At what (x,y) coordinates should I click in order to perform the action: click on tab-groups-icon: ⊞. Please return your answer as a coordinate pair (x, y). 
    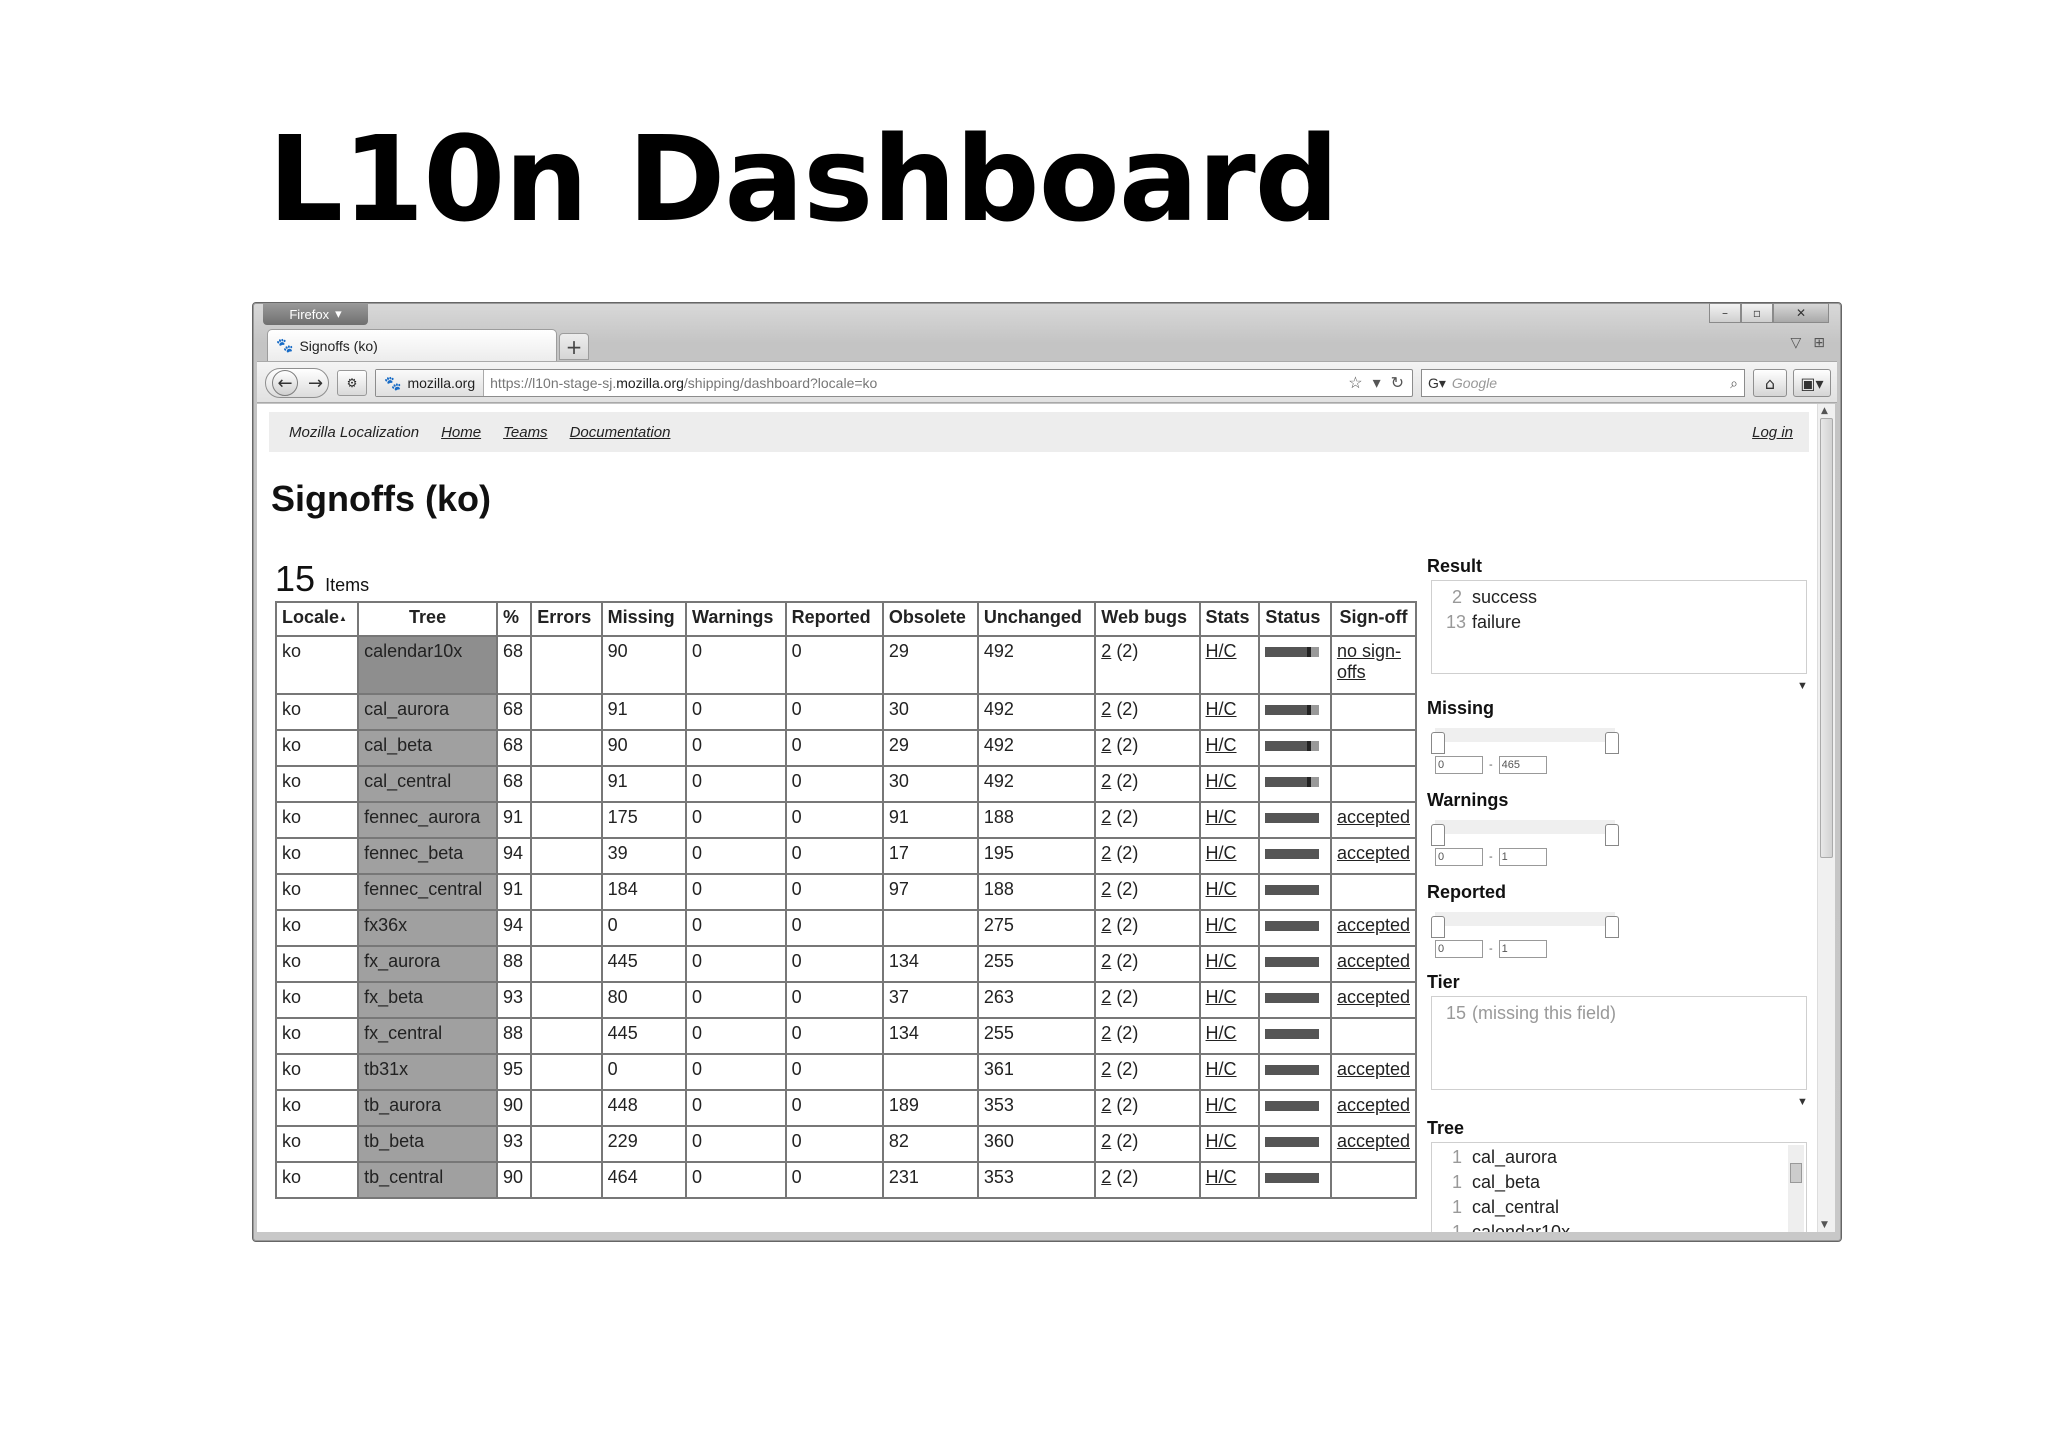
    Looking at the image, I should click on (1819, 343).